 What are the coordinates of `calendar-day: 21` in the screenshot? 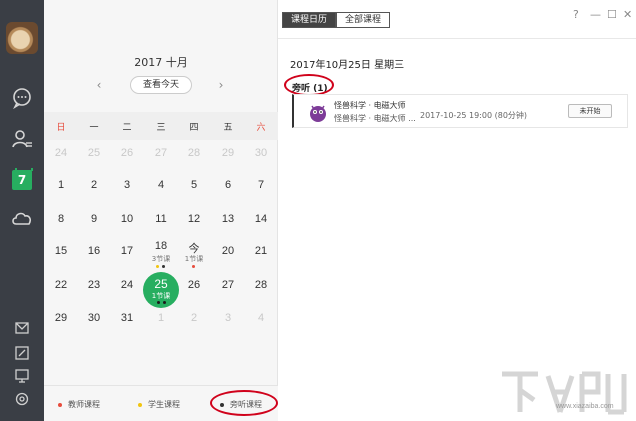 It's located at (261, 251).